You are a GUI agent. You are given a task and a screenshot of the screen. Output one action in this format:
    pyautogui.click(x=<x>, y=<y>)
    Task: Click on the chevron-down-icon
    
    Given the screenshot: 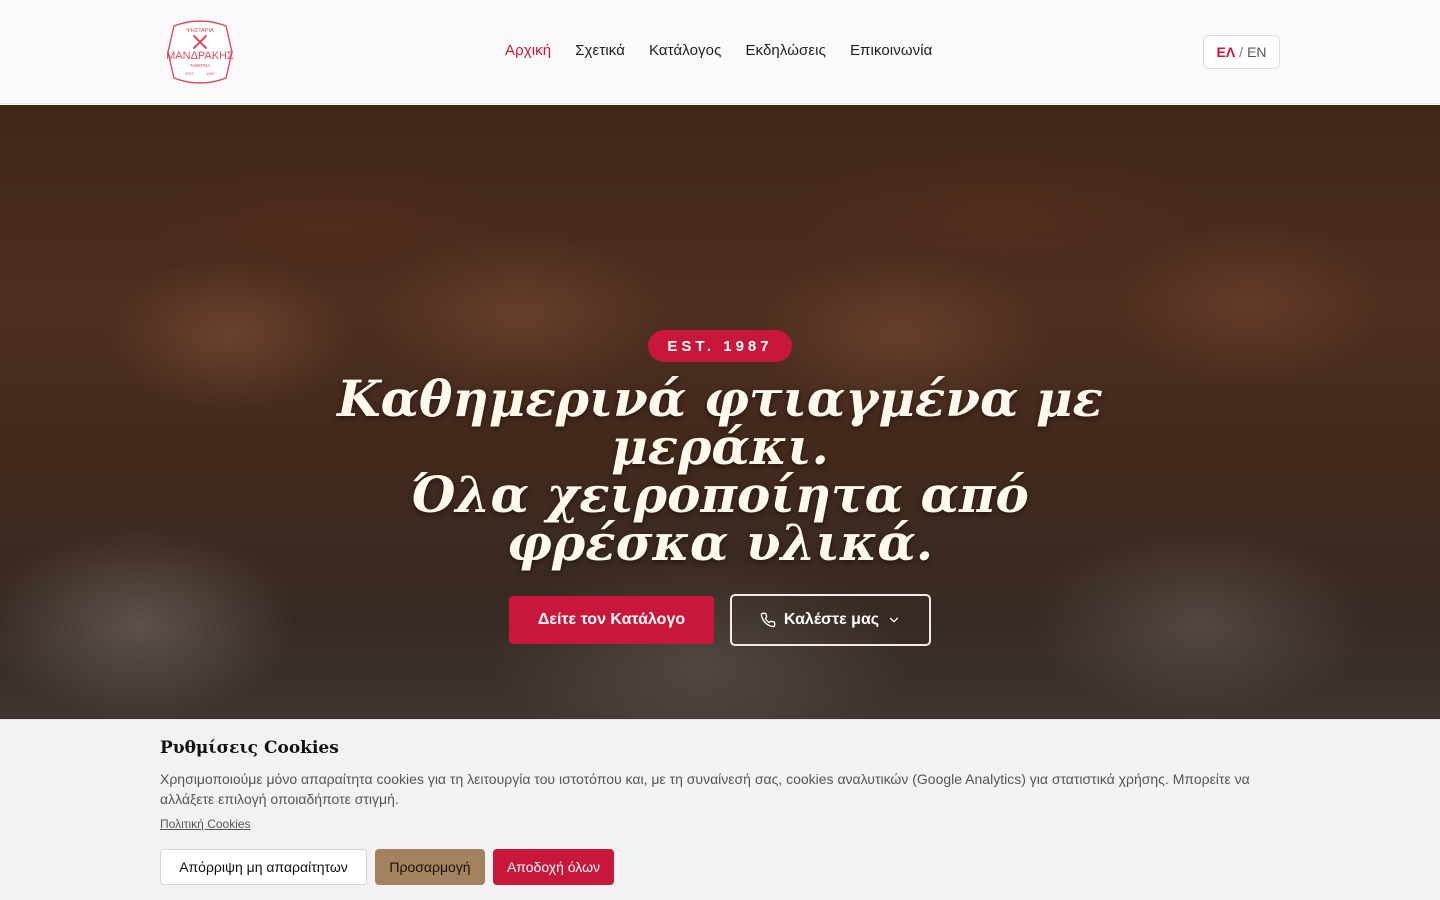 What is the action you would take?
    pyautogui.click(x=894, y=620)
    